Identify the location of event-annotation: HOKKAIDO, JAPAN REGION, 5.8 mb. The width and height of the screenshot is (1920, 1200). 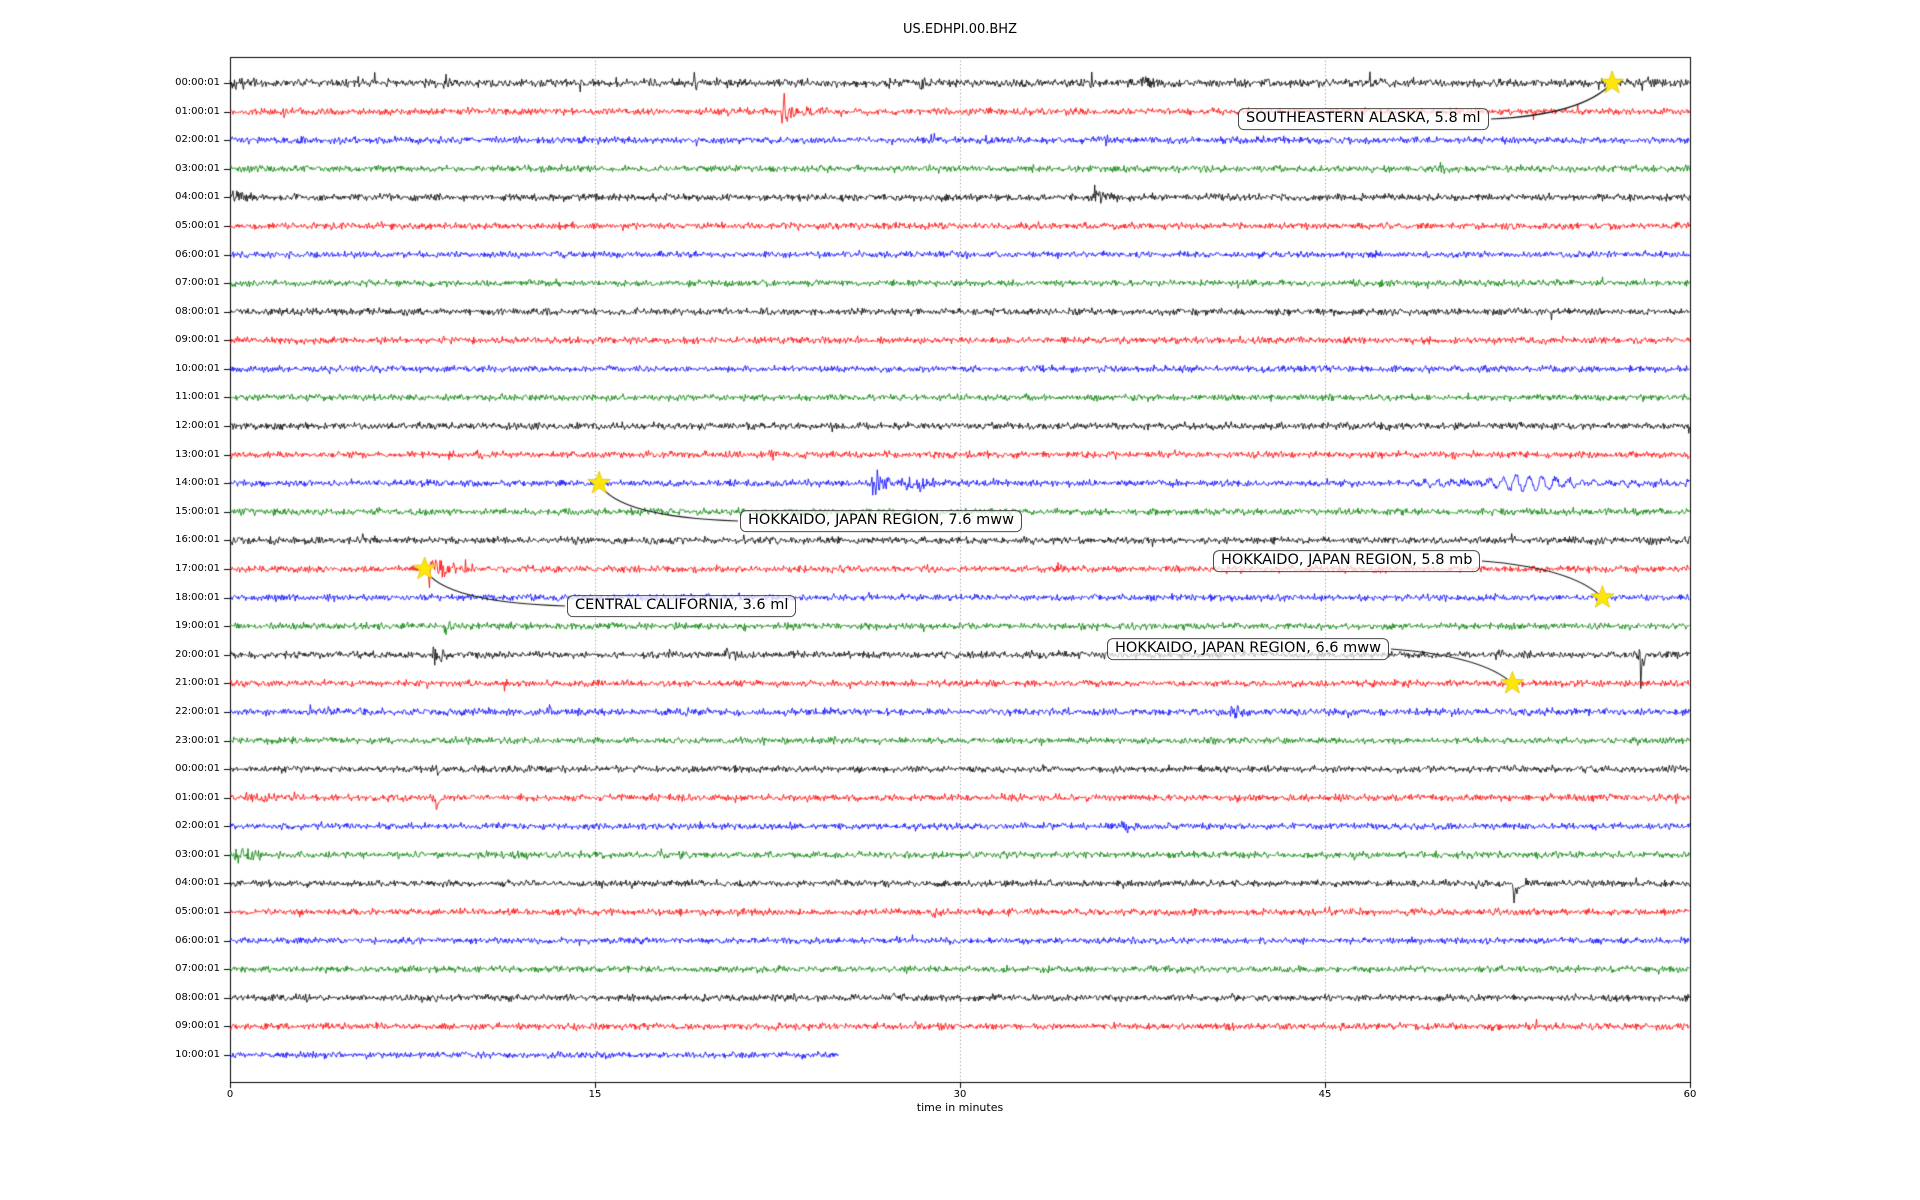
(1347, 561).